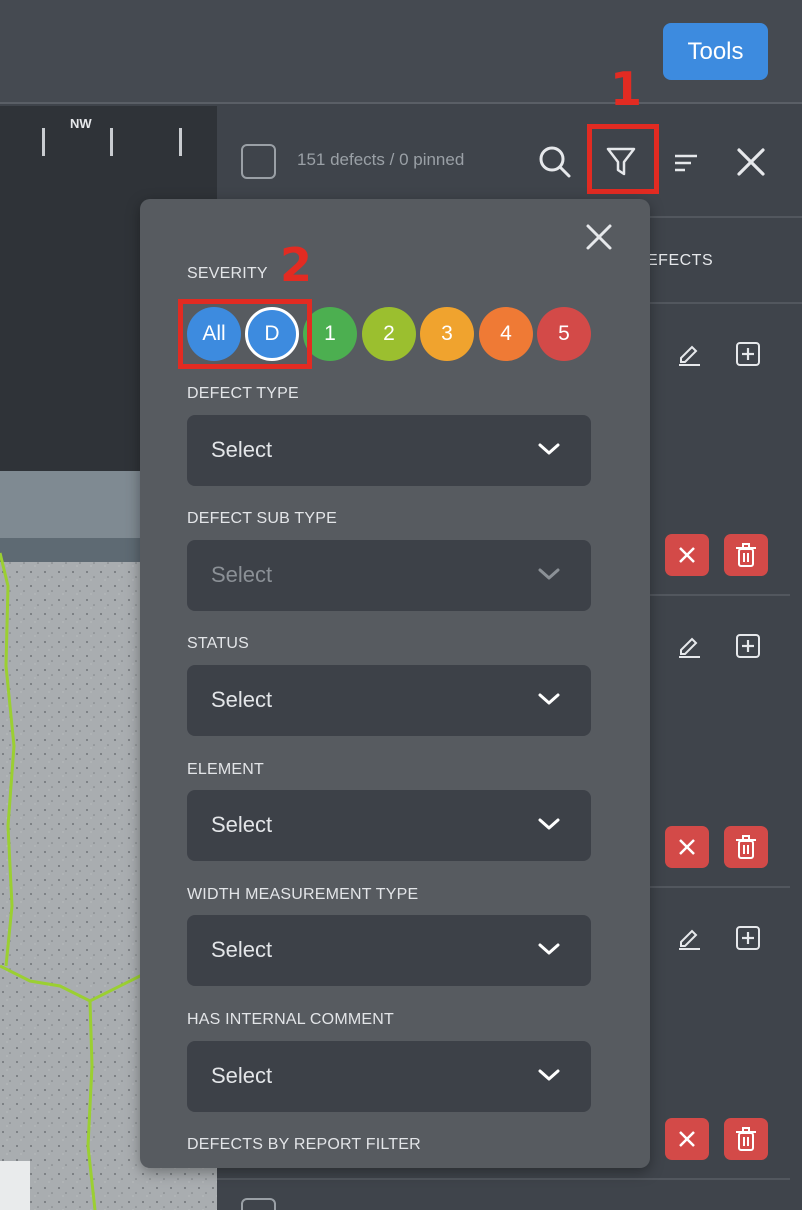  What do you see at coordinates (503, 1179) in the screenshot?
I see `card-divider` at bounding box center [503, 1179].